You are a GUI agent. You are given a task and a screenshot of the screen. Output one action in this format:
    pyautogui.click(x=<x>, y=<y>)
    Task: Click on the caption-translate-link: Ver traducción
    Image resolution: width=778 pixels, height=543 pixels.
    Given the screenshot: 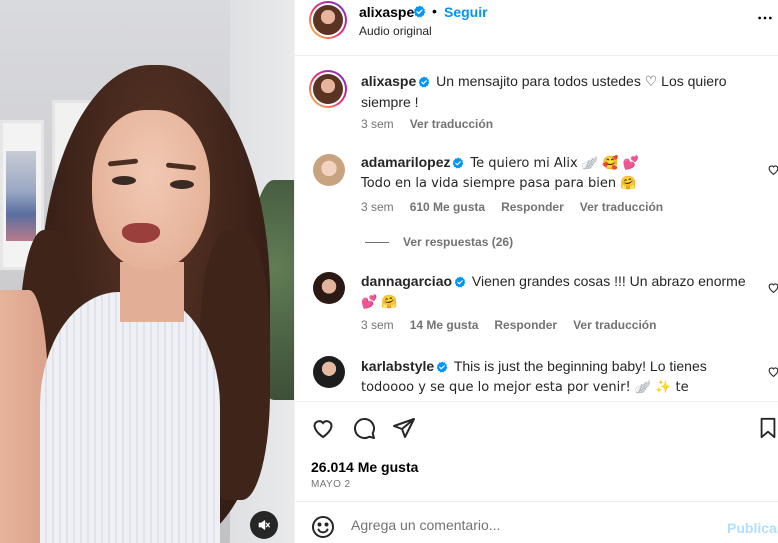 What is the action you would take?
    pyautogui.click(x=451, y=124)
    